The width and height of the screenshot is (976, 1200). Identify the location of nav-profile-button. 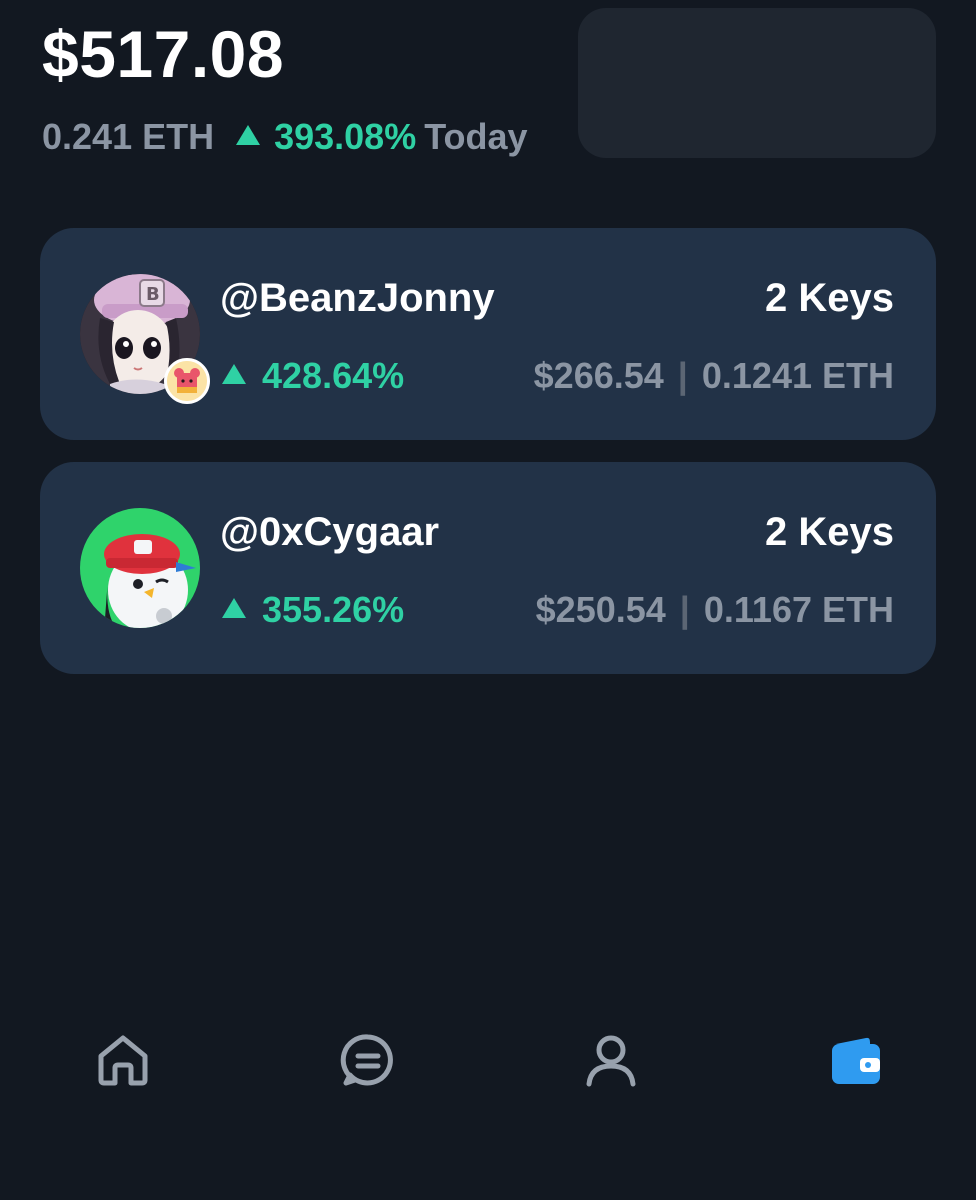
(611, 1060).